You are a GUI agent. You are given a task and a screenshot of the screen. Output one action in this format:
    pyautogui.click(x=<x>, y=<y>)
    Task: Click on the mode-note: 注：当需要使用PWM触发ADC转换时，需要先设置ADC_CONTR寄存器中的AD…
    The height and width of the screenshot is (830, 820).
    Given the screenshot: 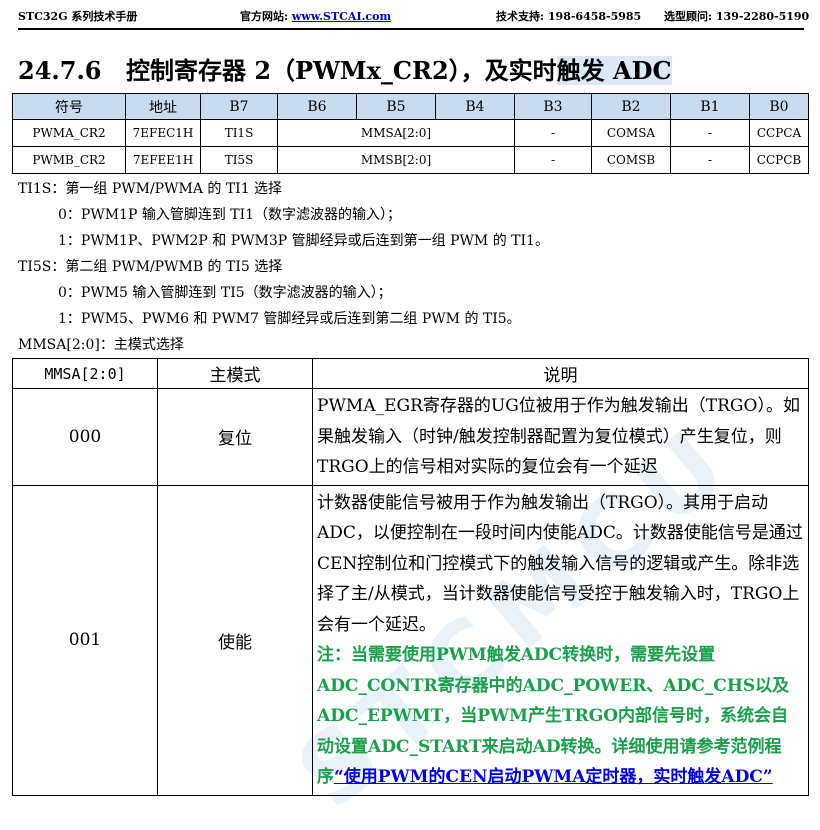 What is the action you would take?
    pyautogui.click(x=553, y=716)
    